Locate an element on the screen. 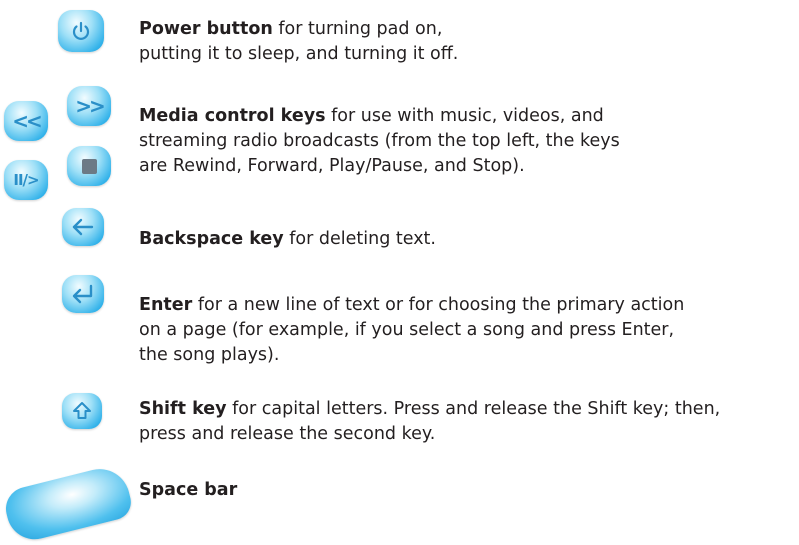 The width and height of the screenshot is (799, 545). forward-key: >> is located at coordinates (89, 106).